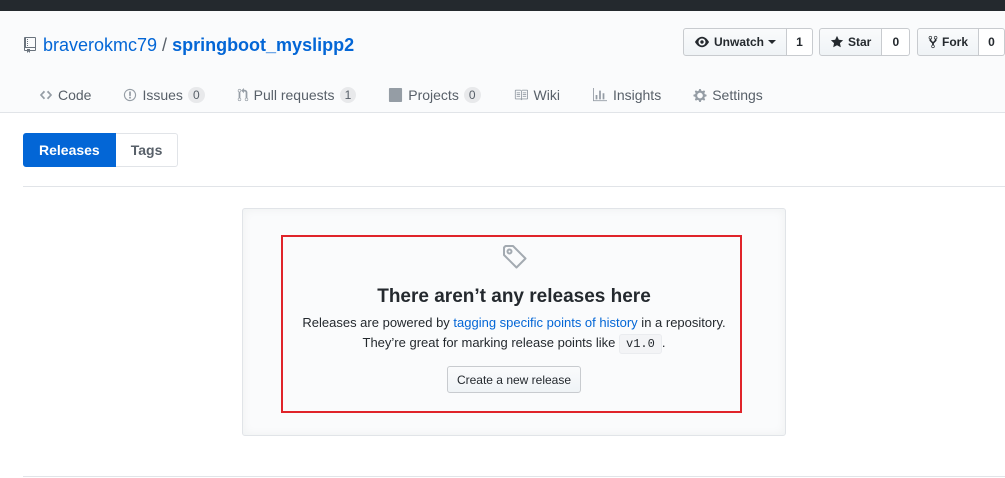  I want to click on pull-requests-counter: 1, so click(348, 95).